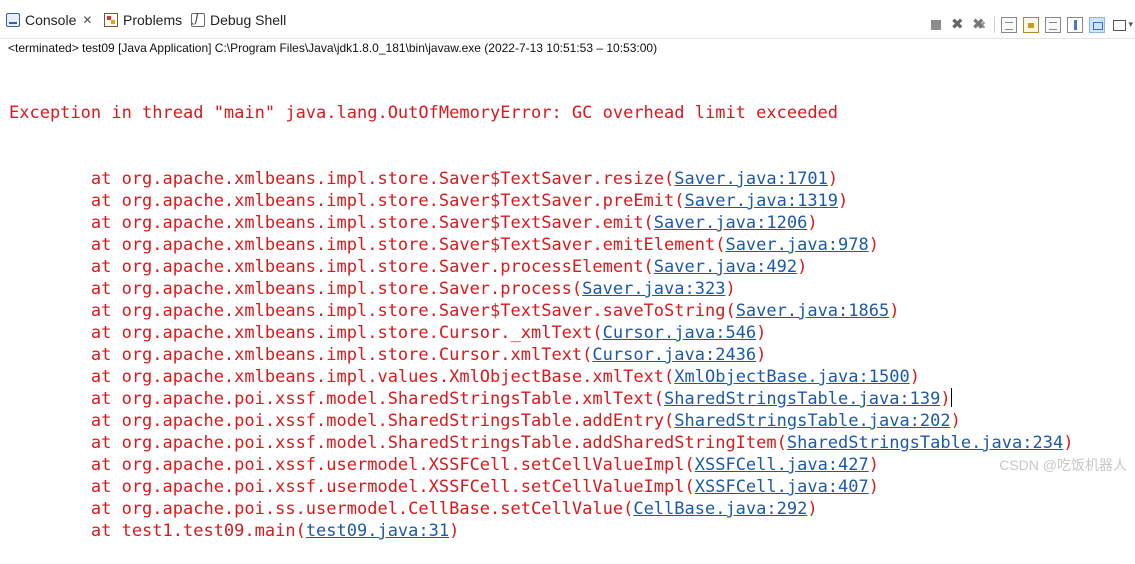 The image size is (1135, 564). I want to click on problems-icon, so click(111, 20).